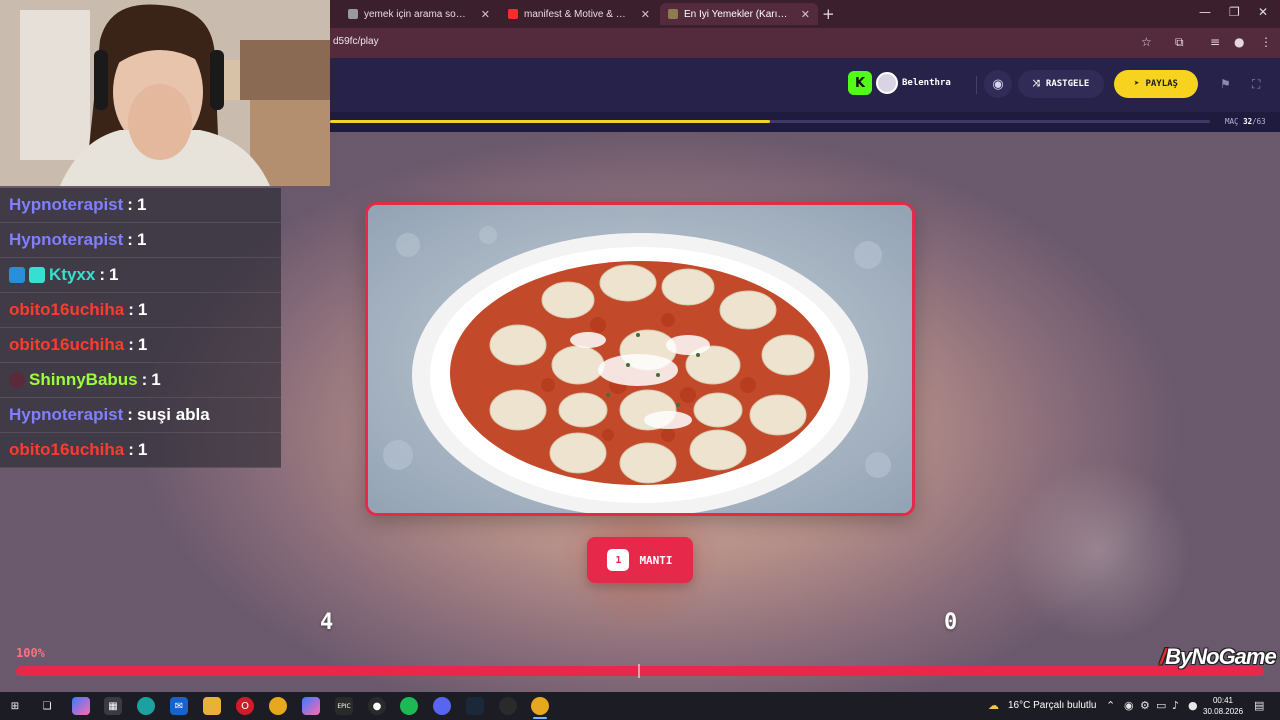 The image size is (1280, 720). I want to click on eye-icon: ◉, so click(998, 84).